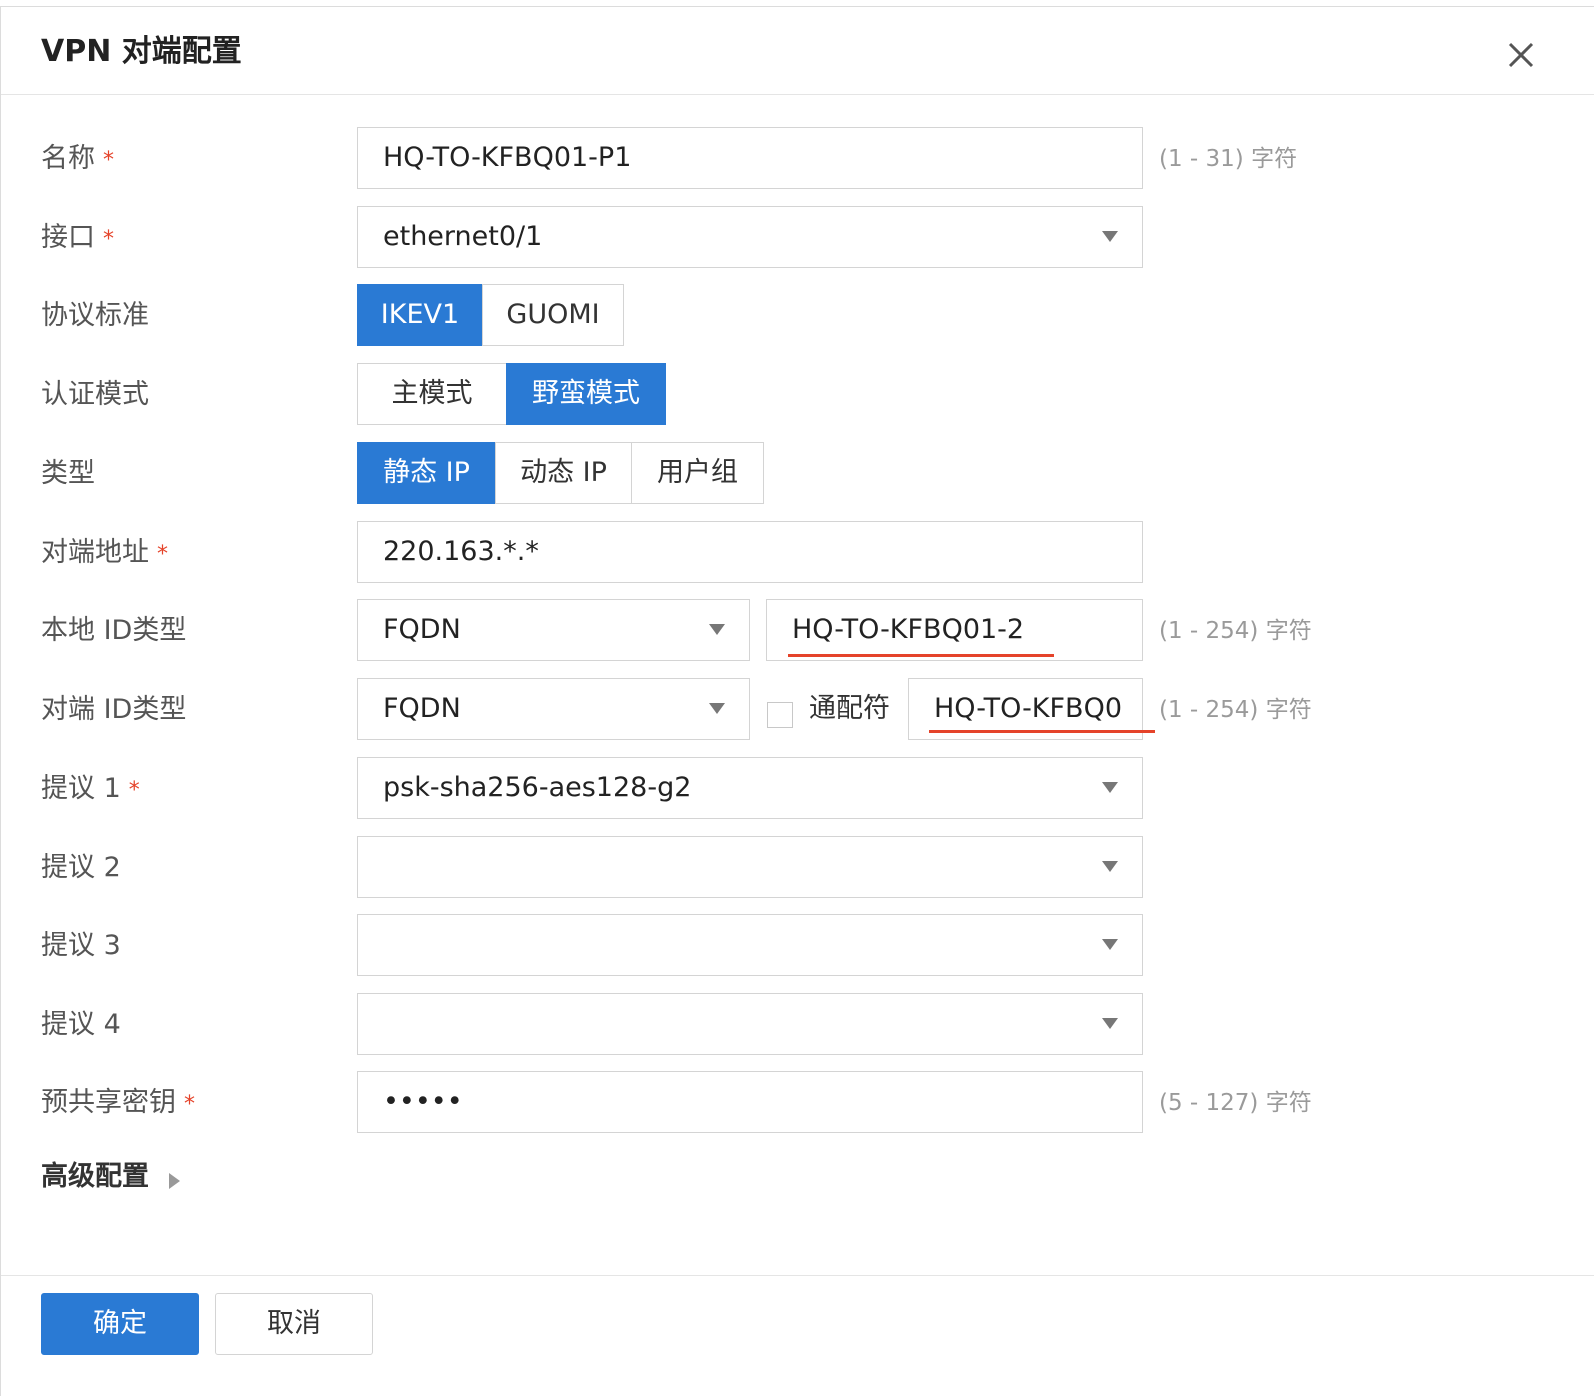 This screenshot has width=1594, height=1397. What do you see at coordinates (420, 315) in the screenshot?
I see `protocol-option-ikev1: IKEV1` at bounding box center [420, 315].